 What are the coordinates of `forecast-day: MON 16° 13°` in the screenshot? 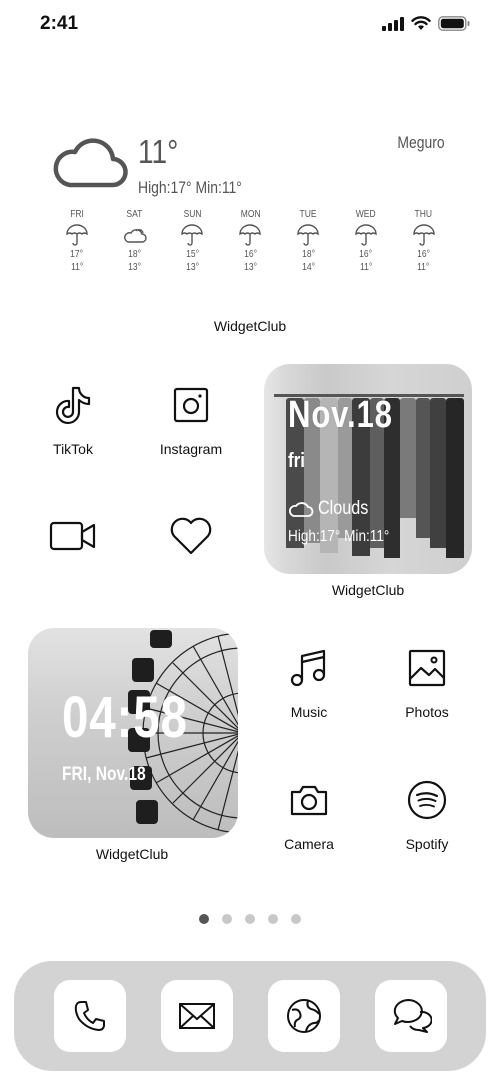 It's located at (250, 241).